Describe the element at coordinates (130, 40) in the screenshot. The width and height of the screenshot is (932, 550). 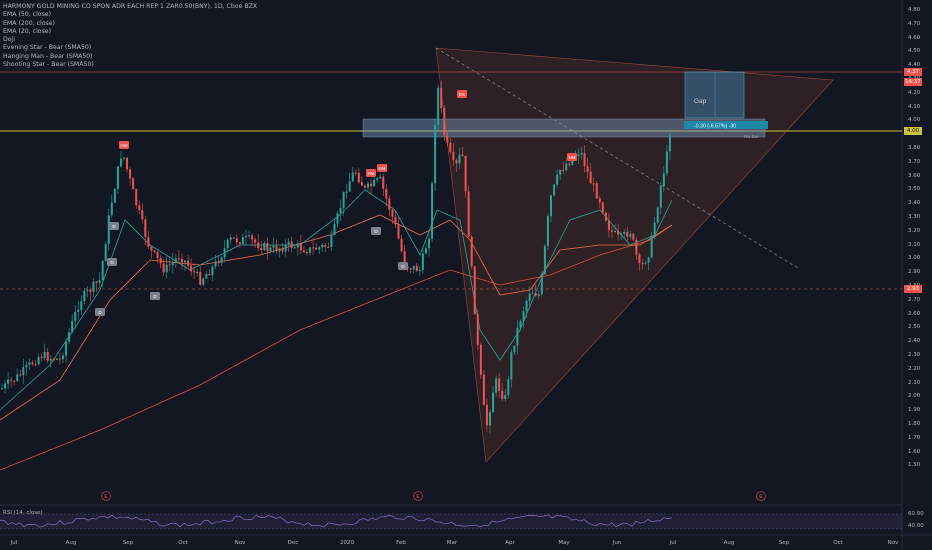
I see `legend-item: Doji` at that location.